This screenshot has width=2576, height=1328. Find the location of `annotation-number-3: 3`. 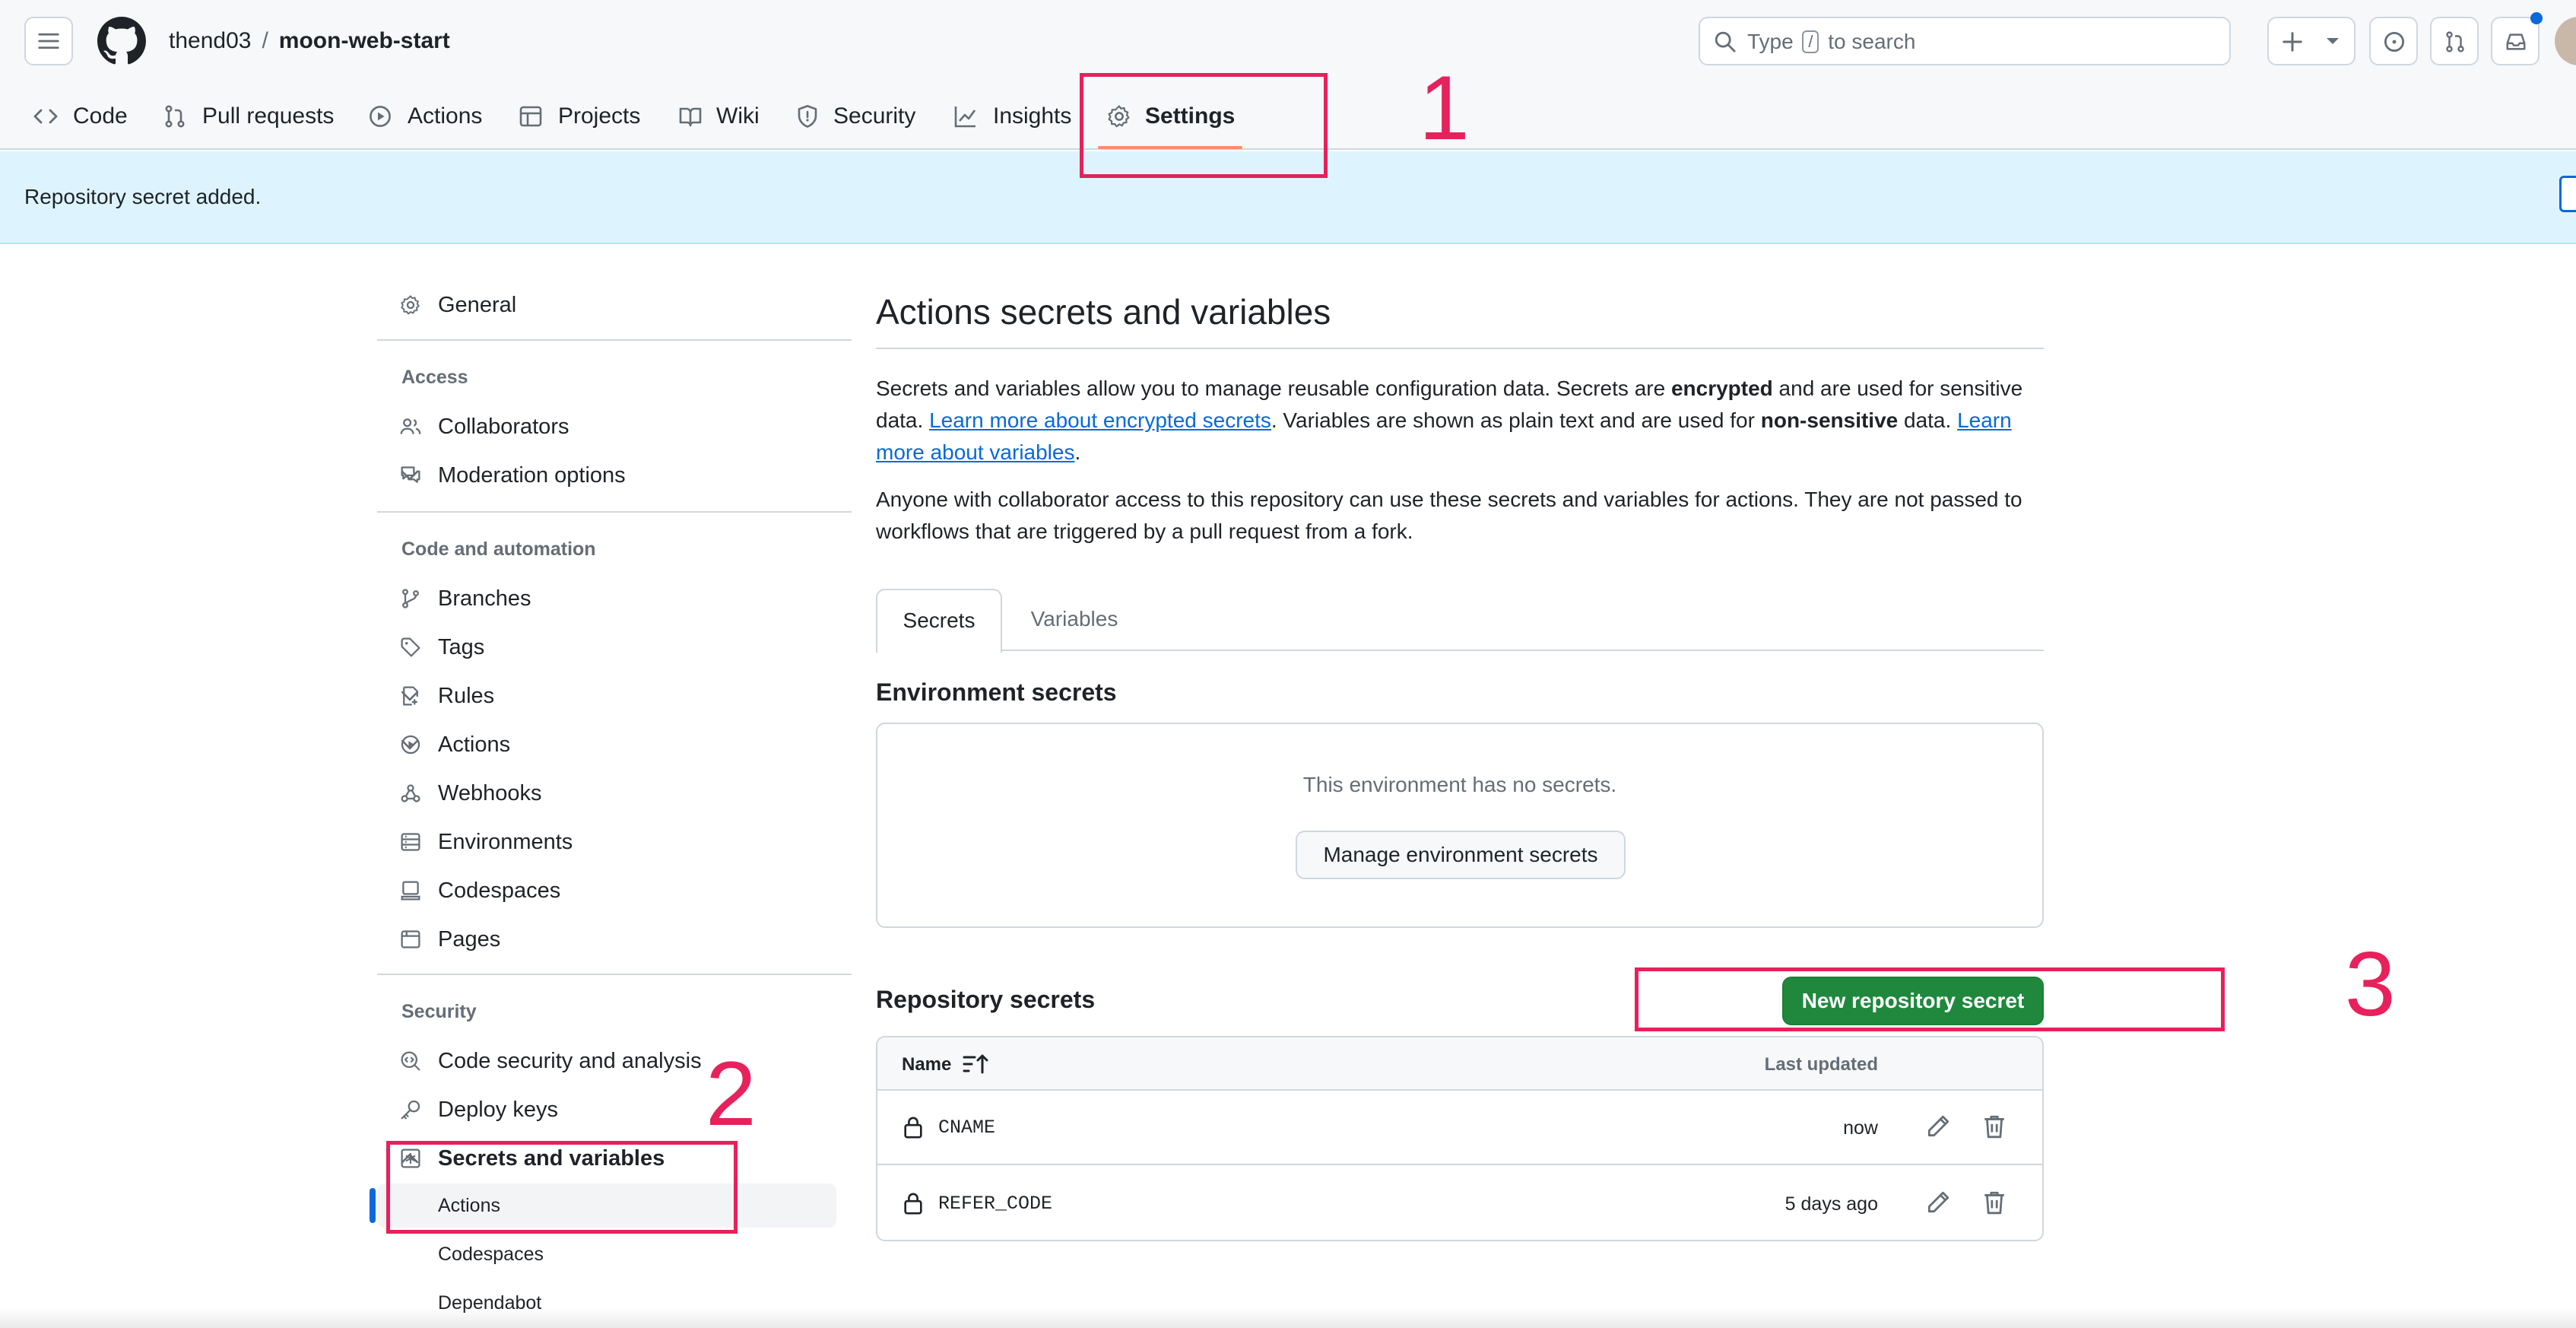

annotation-number-3: 3 is located at coordinates (2370, 984).